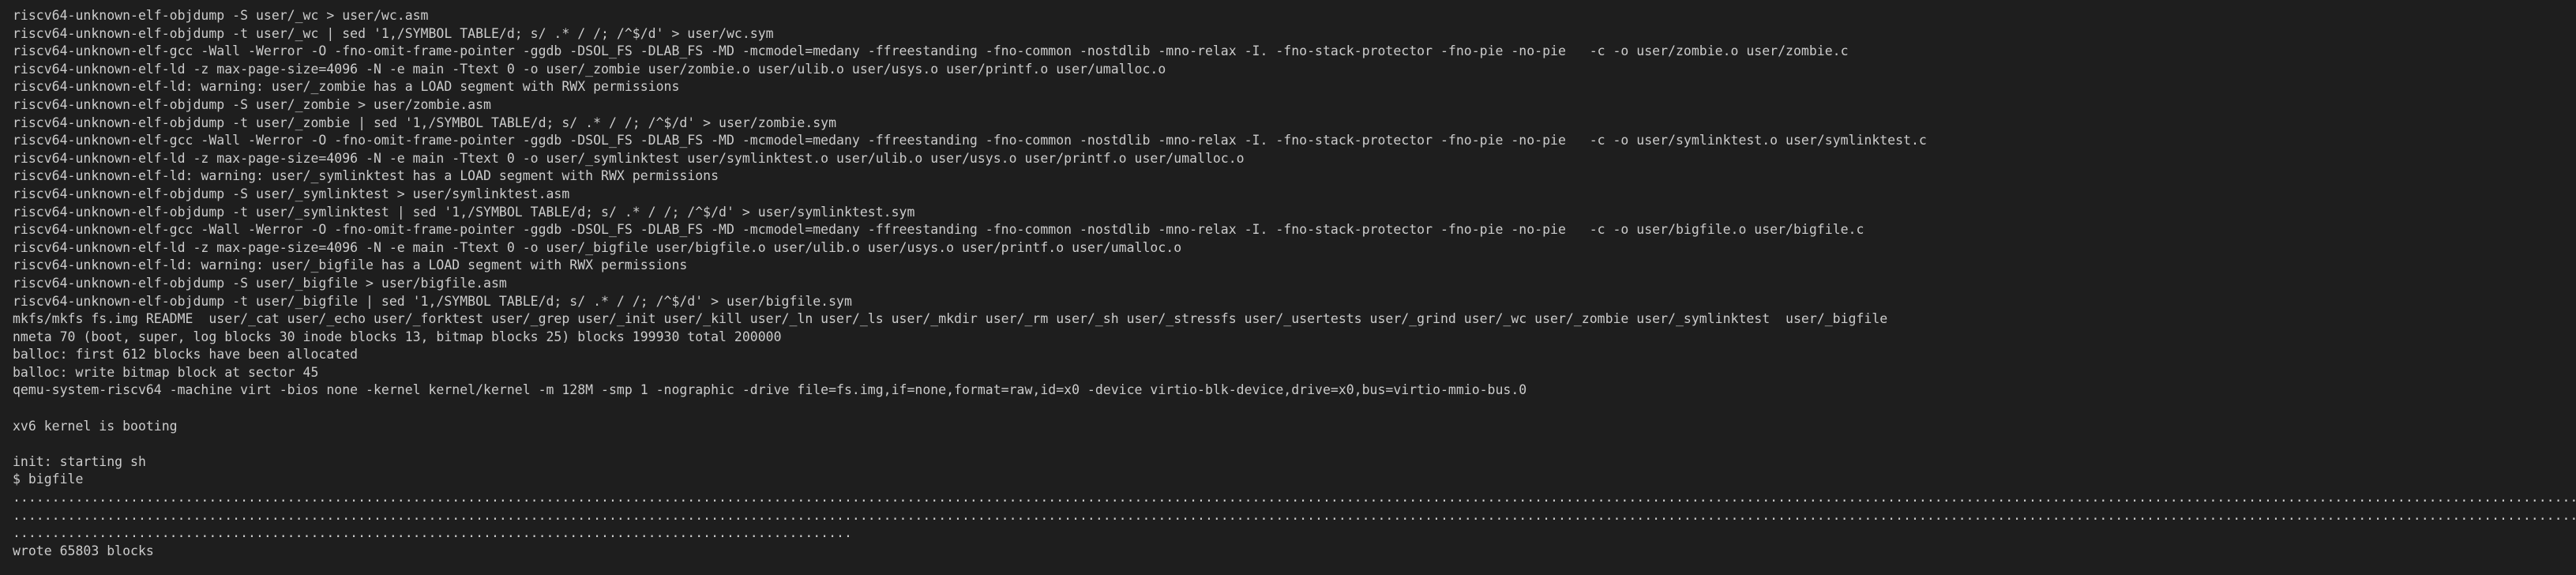 This screenshot has height=575, width=2576. What do you see at coordinates (95, 426) in the screenshot?
I see `terminal-line: xv6 kernel is booting` at bounding box center [95, 426].